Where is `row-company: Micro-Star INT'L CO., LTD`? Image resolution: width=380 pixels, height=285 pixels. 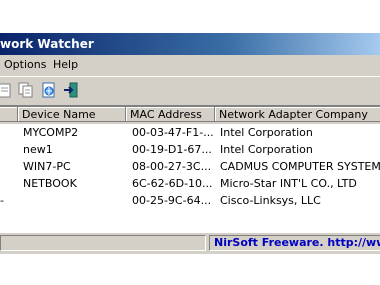 row-company: Micro-Star INT'L CO., LTD is located at coordinates (288, 183).